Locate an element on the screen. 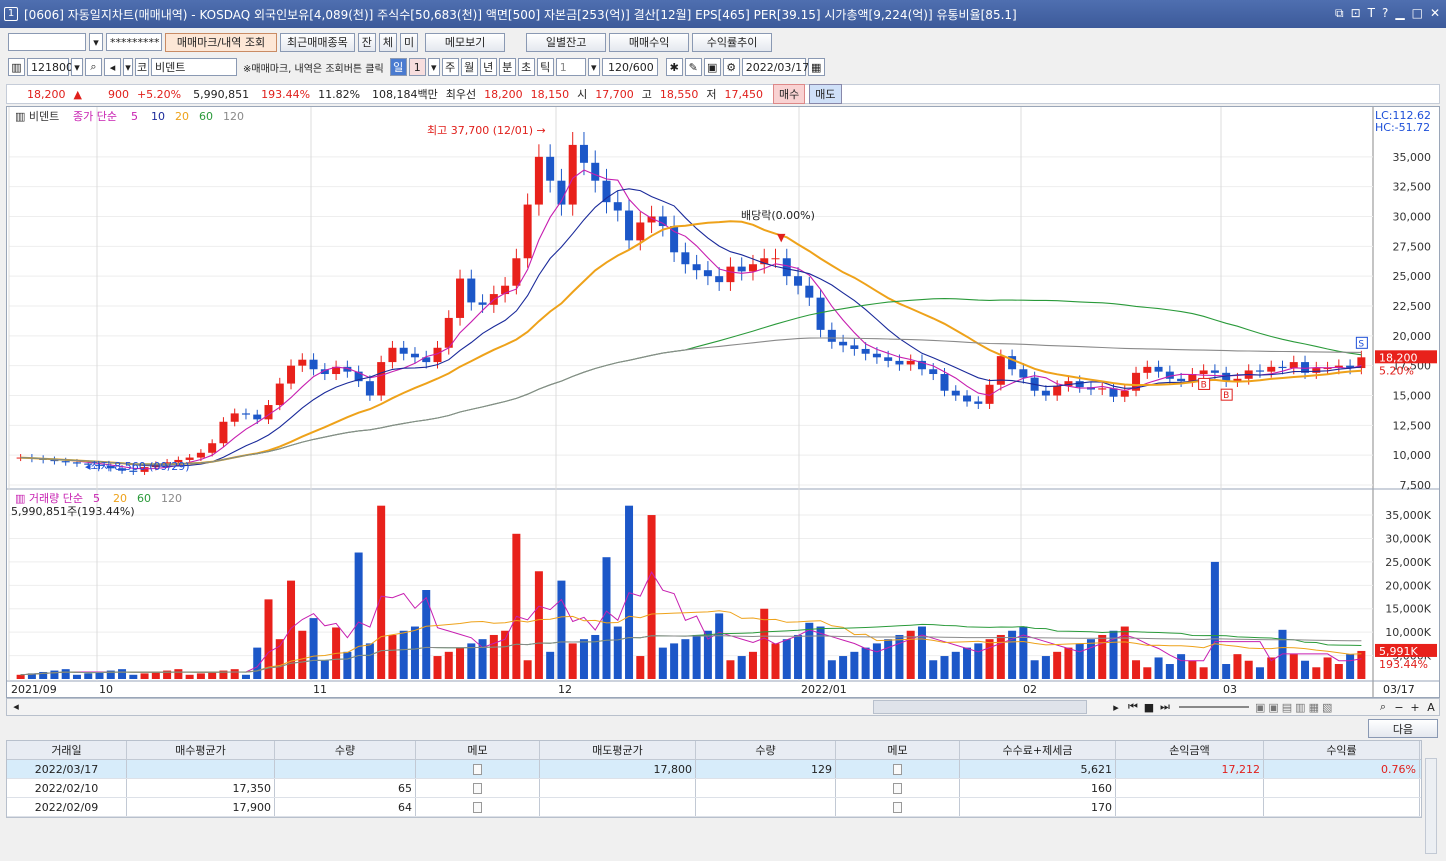 The image size is (1446, 861). zoom-slider is located at coordinates (1214, 707).